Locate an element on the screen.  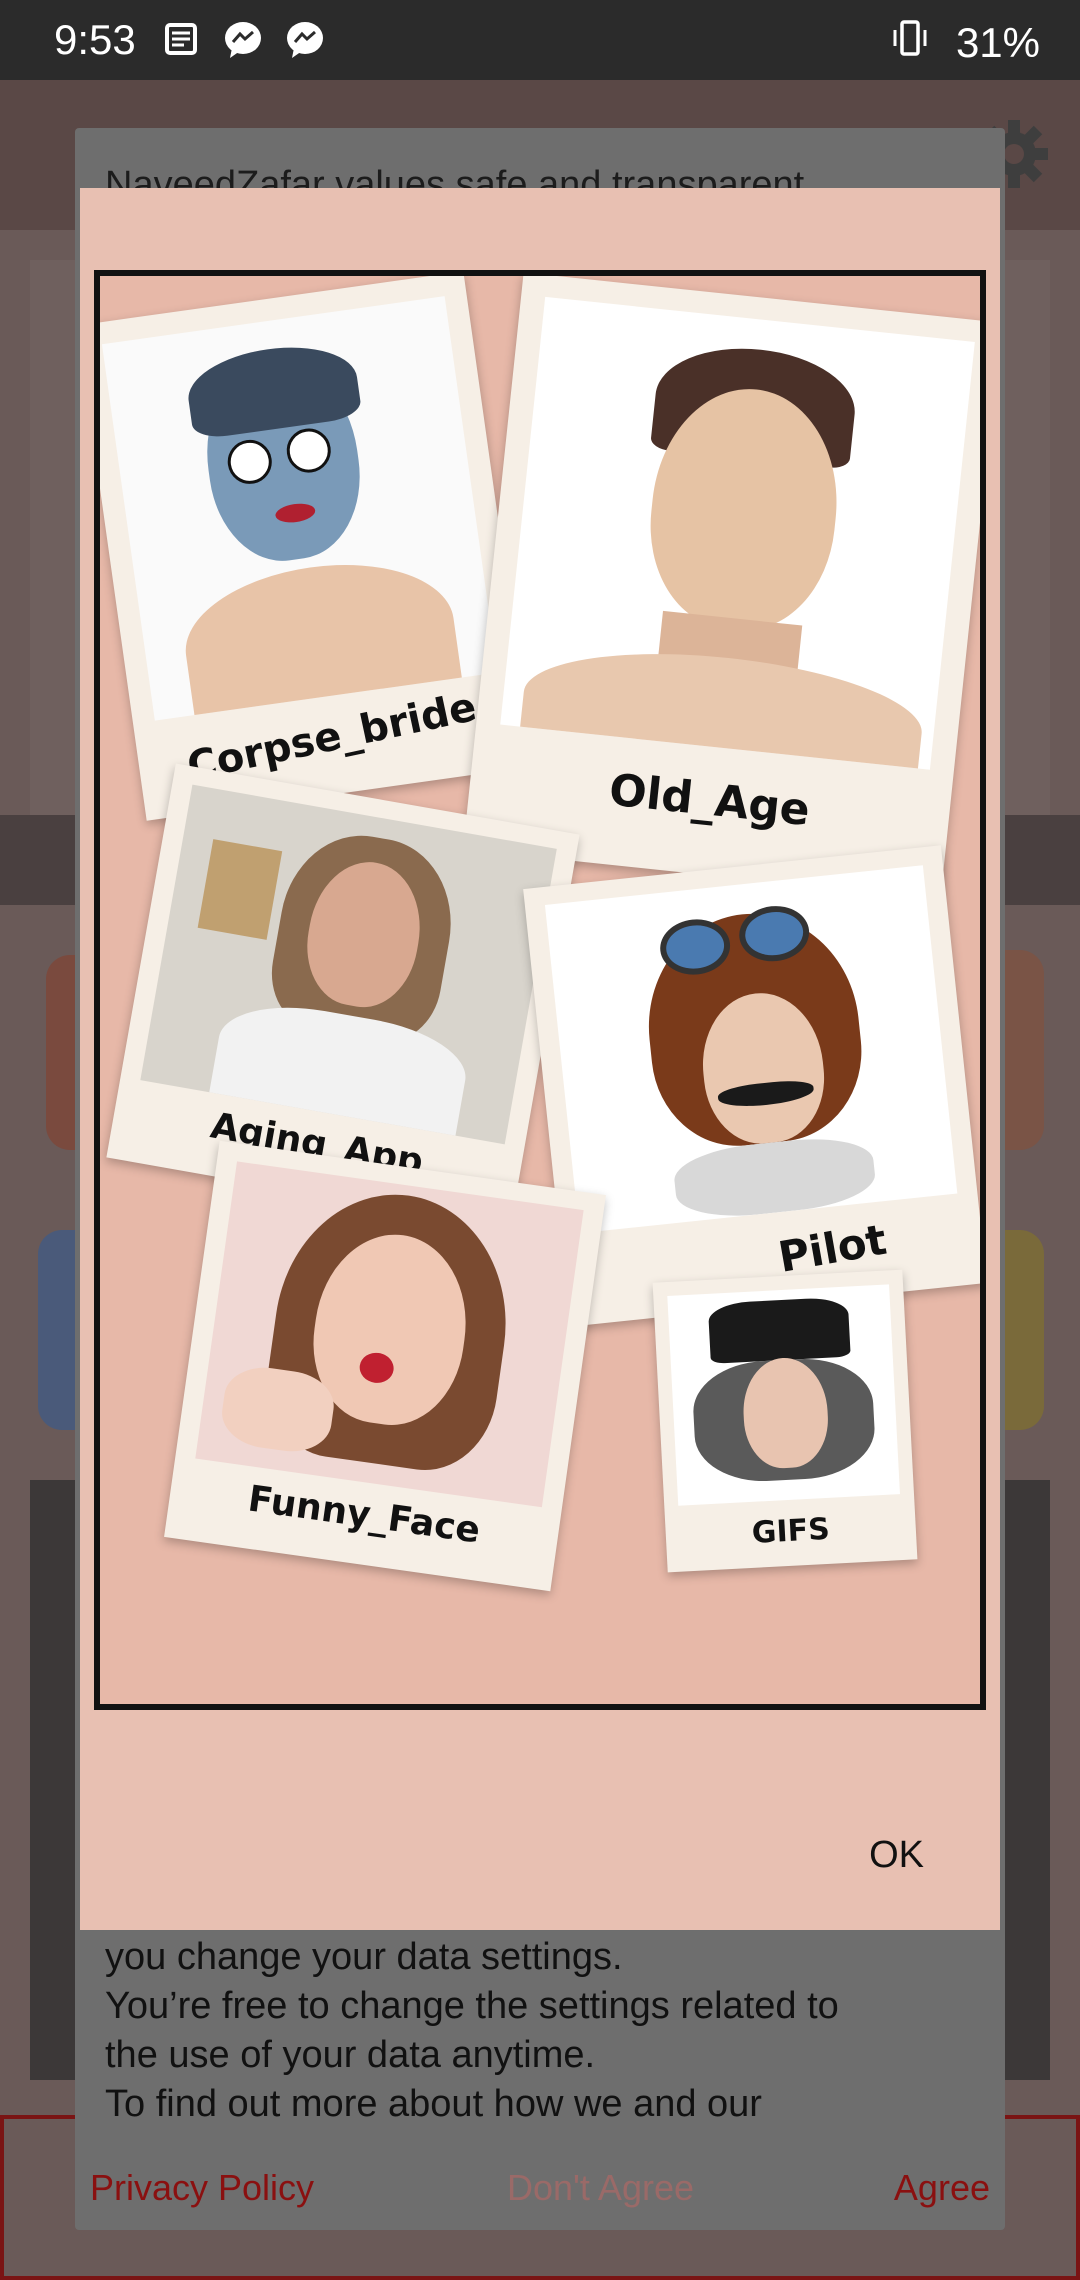
promo-card-old-age: Old_Age is located at coordinates (721, 588).